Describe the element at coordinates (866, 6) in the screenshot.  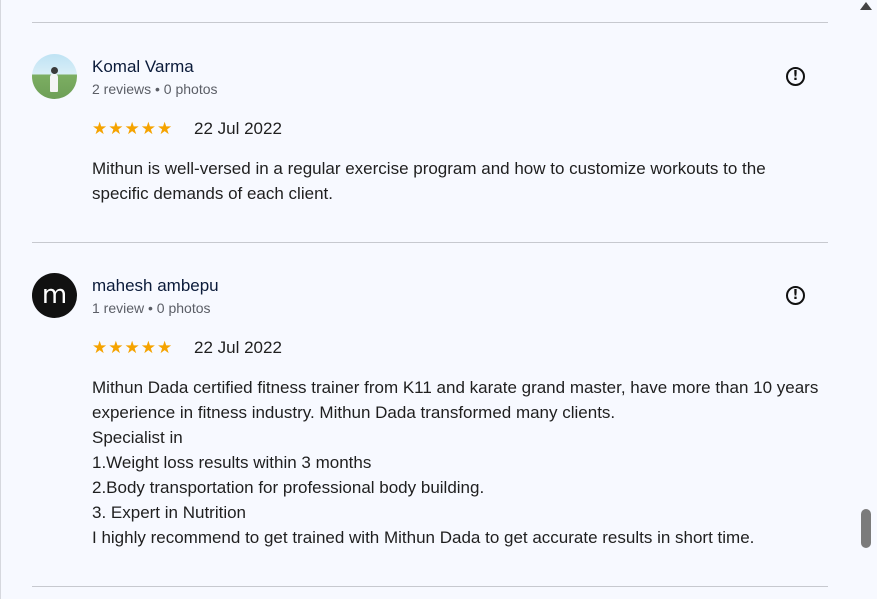
I see `scroll-up-arrow-icon` at that location.